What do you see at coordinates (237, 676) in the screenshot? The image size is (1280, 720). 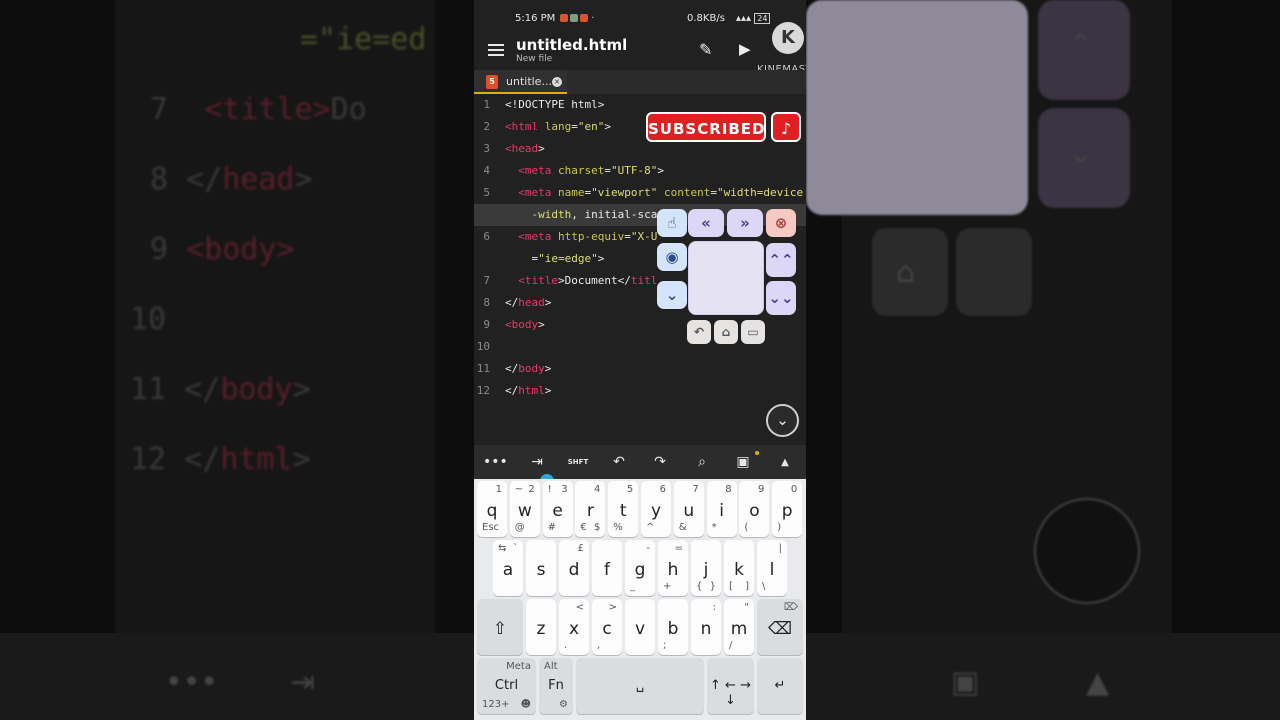 I see `ghost-toolbar` at bounding box center [237, 676].